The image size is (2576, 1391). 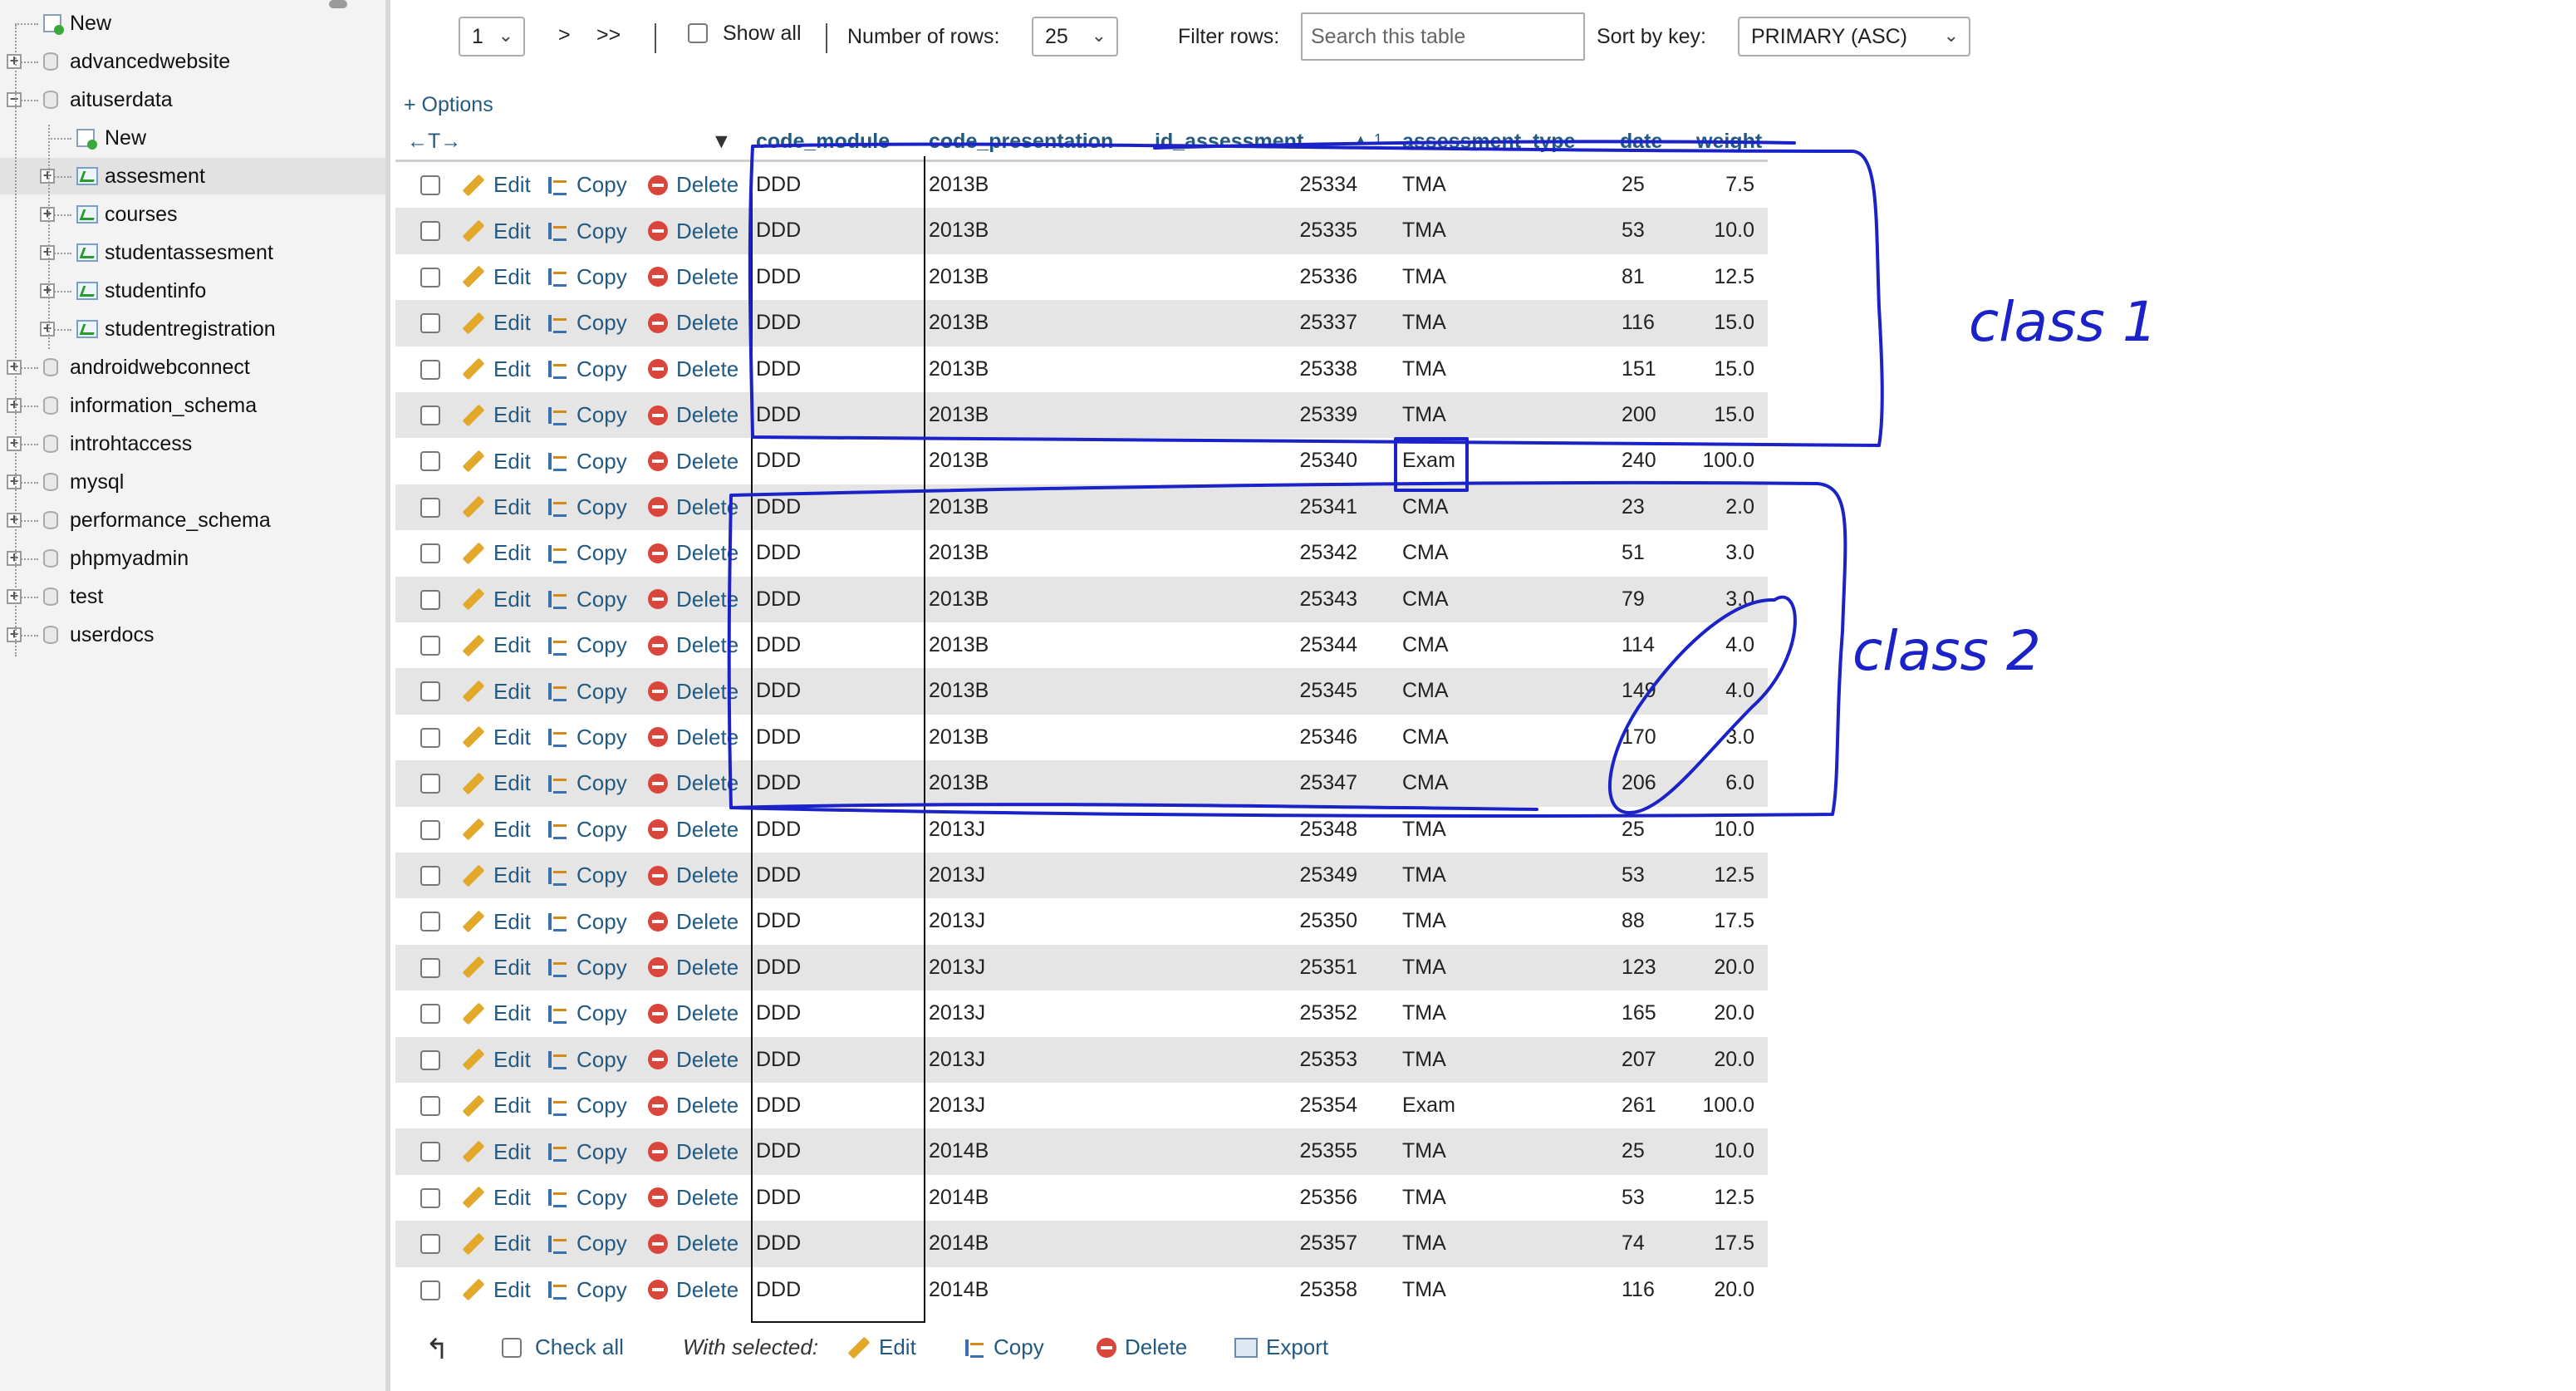 What do you see at coordinates (1722, 185) in the screenshot?
I see `cell-weight: 7.5` at bounding box center [1722, 185].